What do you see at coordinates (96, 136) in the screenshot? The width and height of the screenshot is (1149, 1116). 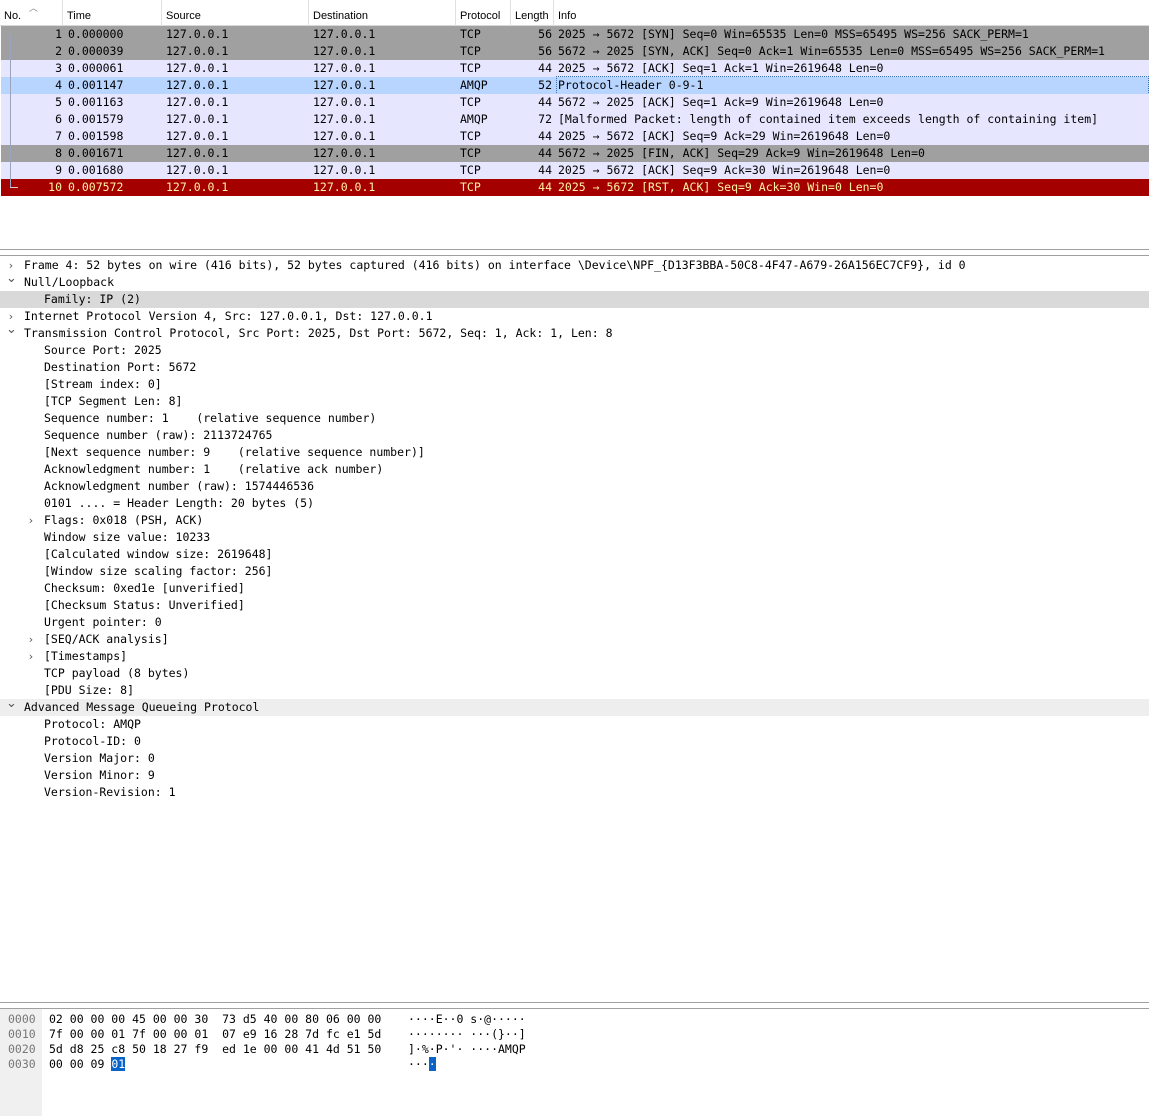 I see `packet-time: 0.001598` at bounding box center [96, 136].